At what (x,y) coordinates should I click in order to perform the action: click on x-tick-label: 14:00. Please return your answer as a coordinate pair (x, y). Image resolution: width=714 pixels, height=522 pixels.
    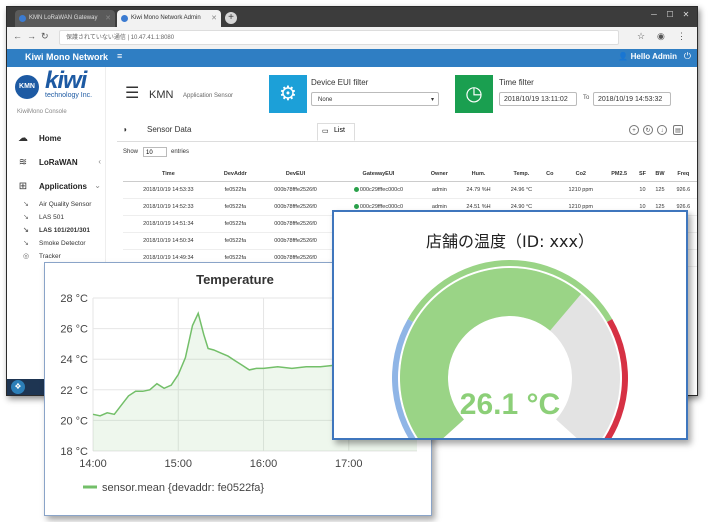
    Looking at the image, I should click on (93, 464).